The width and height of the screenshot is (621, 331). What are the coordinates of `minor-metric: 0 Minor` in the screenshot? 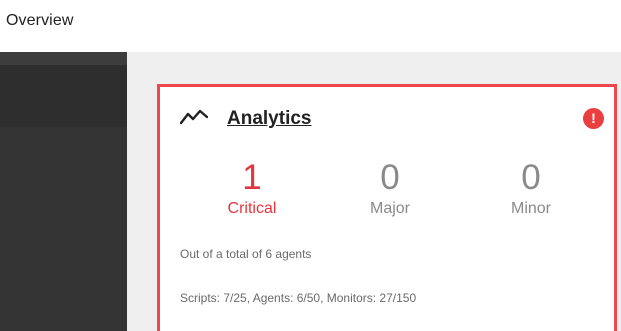 It's located at (531, 189).